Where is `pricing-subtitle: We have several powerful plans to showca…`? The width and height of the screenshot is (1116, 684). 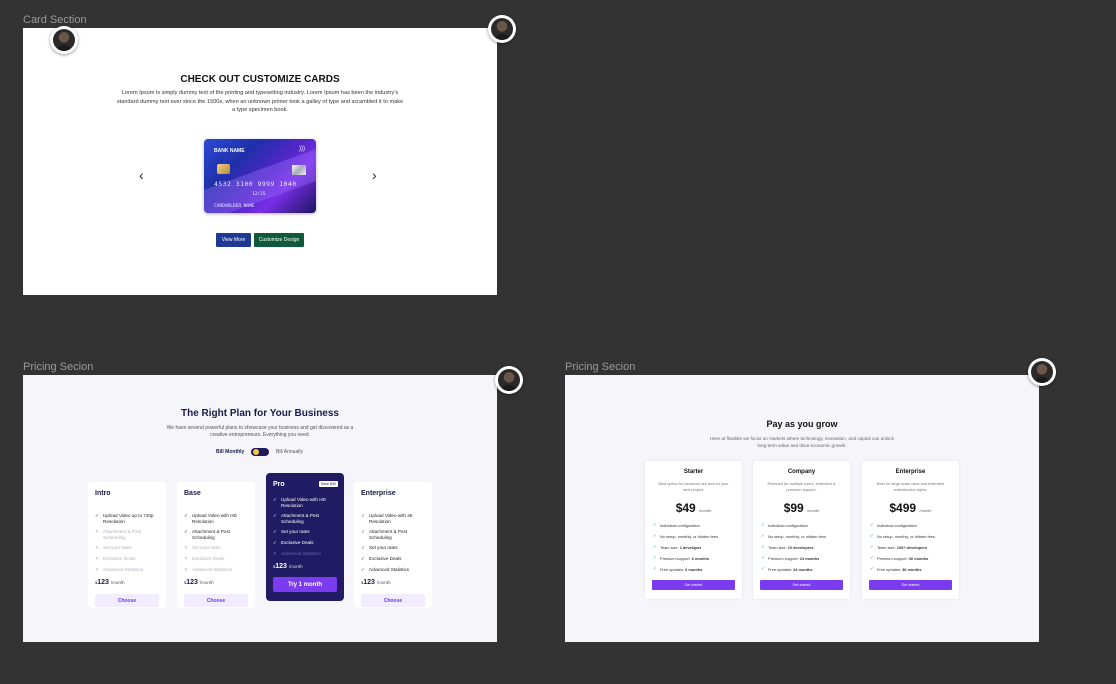
pricing-subtitle: We have several powerful plans to showca… is located at coordinates (260, 431).